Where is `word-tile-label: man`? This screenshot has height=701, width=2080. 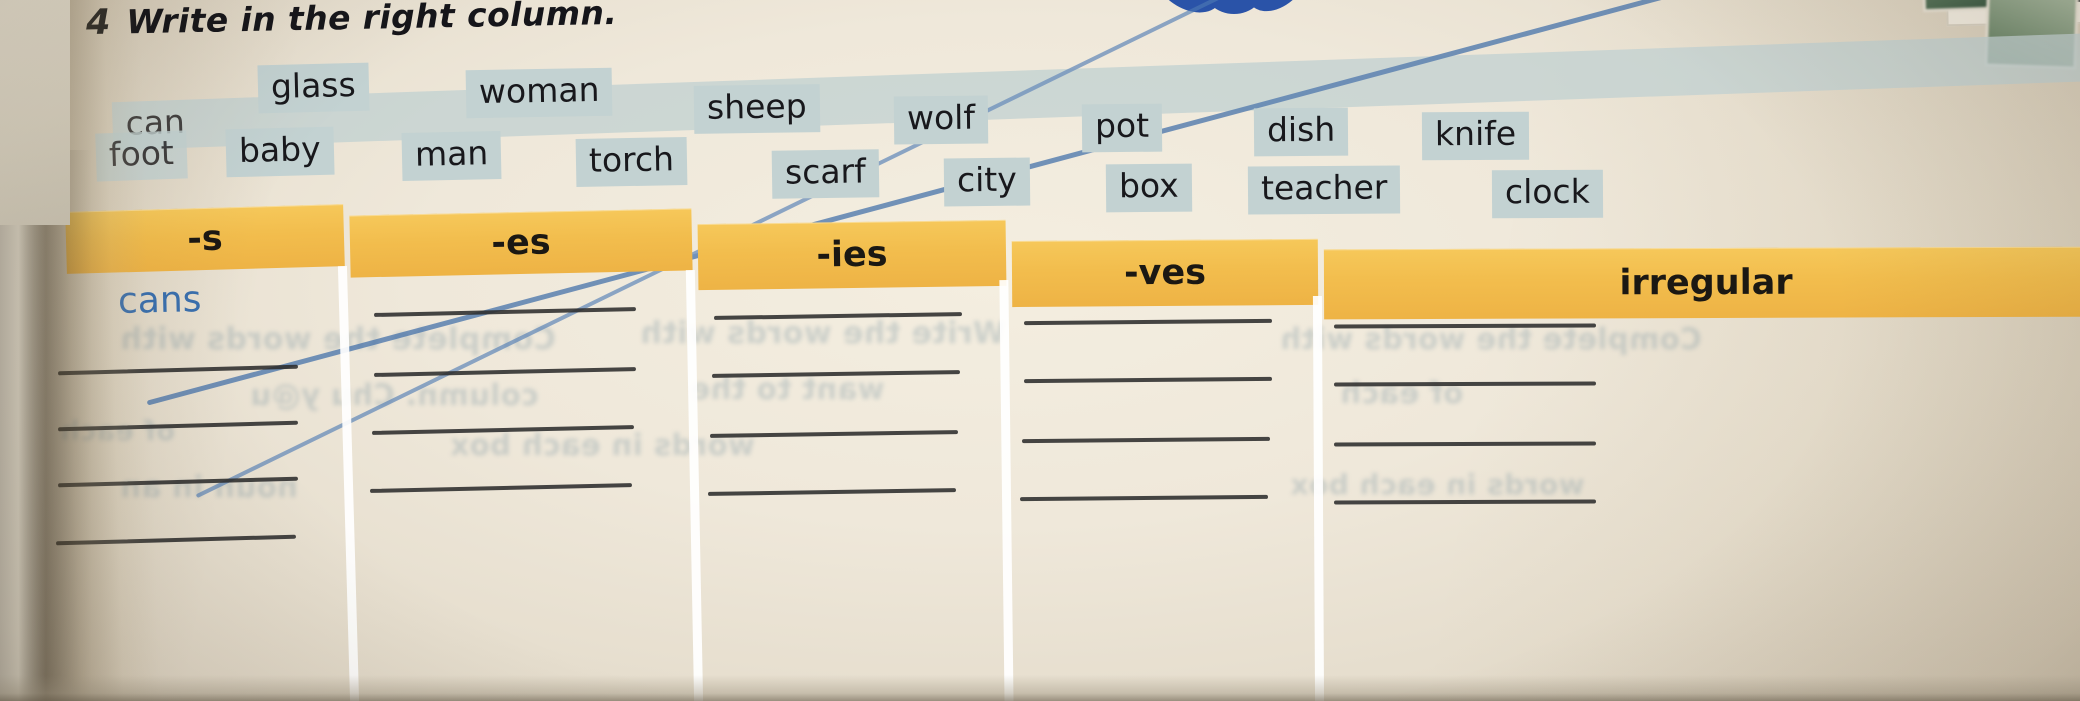 word-tile-label: man is located at coordinates (451, 153).